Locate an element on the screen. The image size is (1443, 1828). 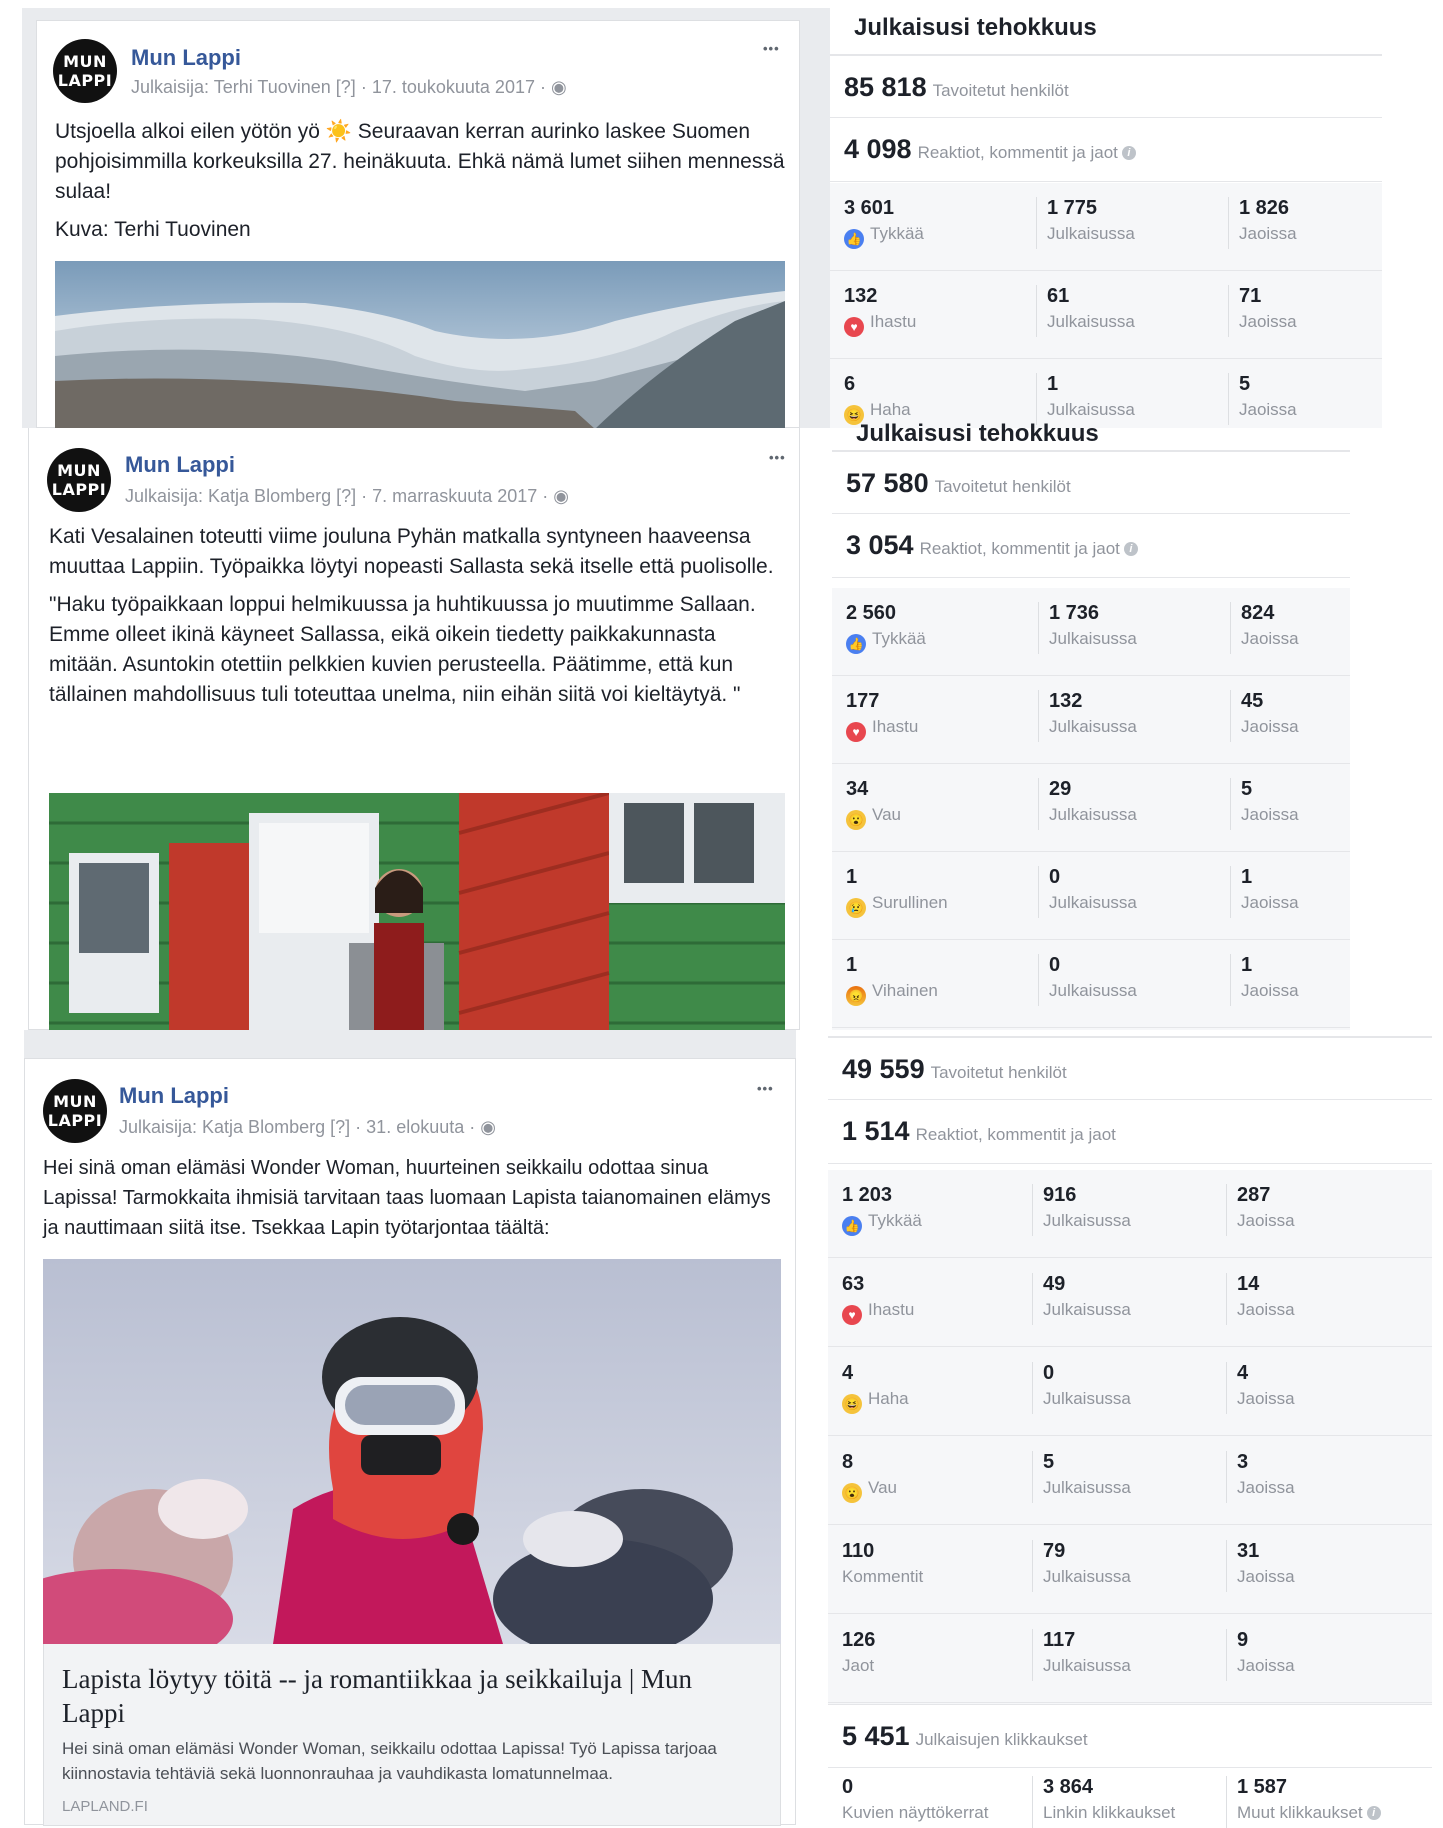
engagement-value: 4 098 is located at coordinates (878, 149).